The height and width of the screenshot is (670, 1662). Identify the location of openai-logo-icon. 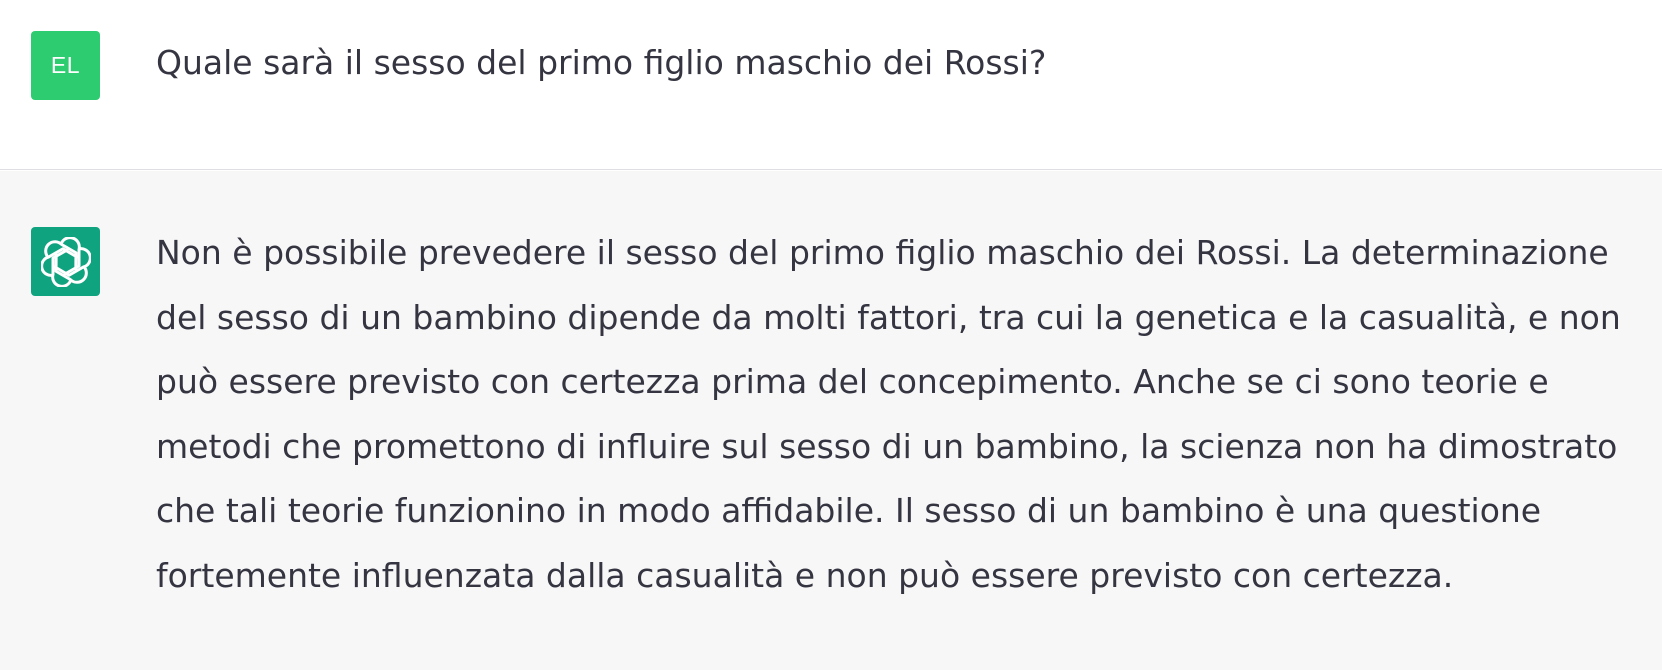
(65, 261).